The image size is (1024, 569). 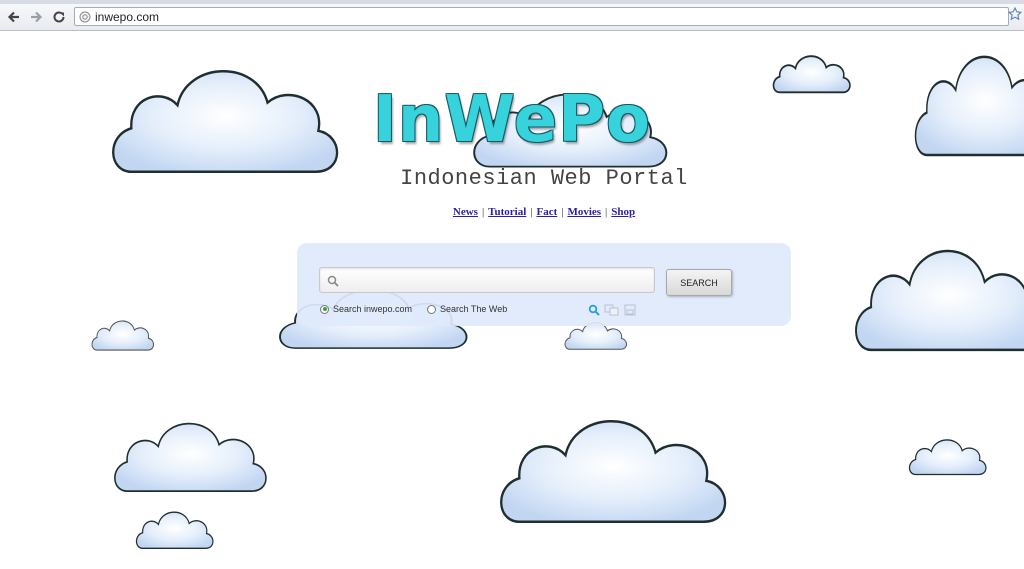 I want to click on nav-link-news: News, so click(x=465, y=212).